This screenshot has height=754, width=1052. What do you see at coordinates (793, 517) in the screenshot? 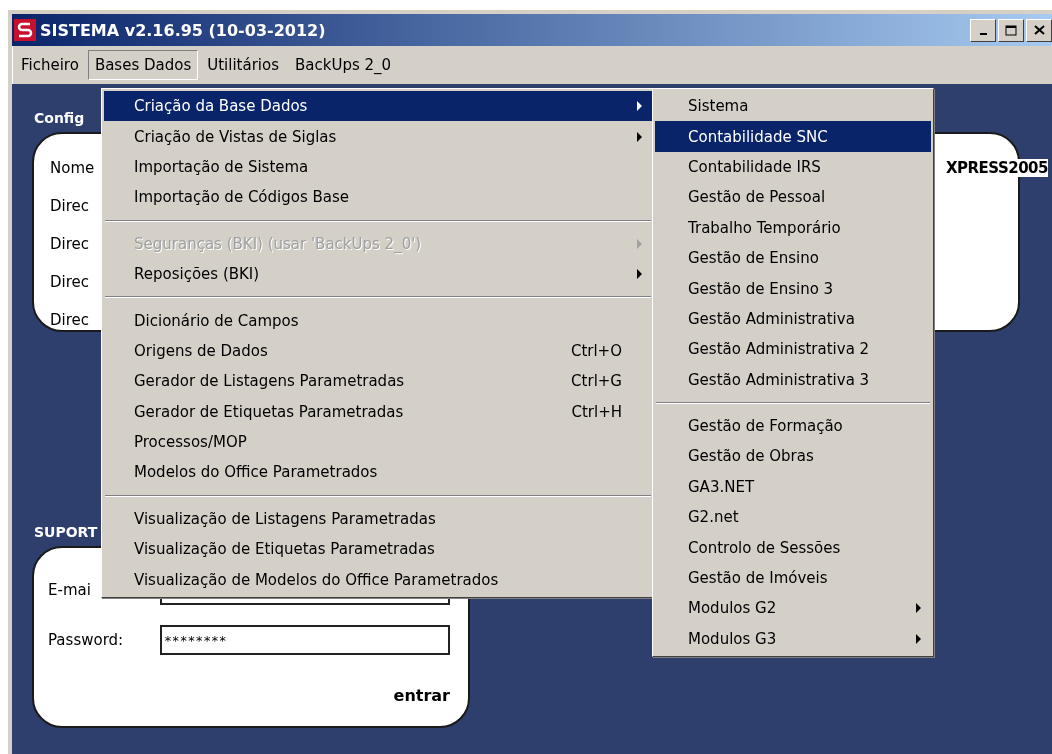
I see `menu-item: G2.net` at bounding box center [793, 517].